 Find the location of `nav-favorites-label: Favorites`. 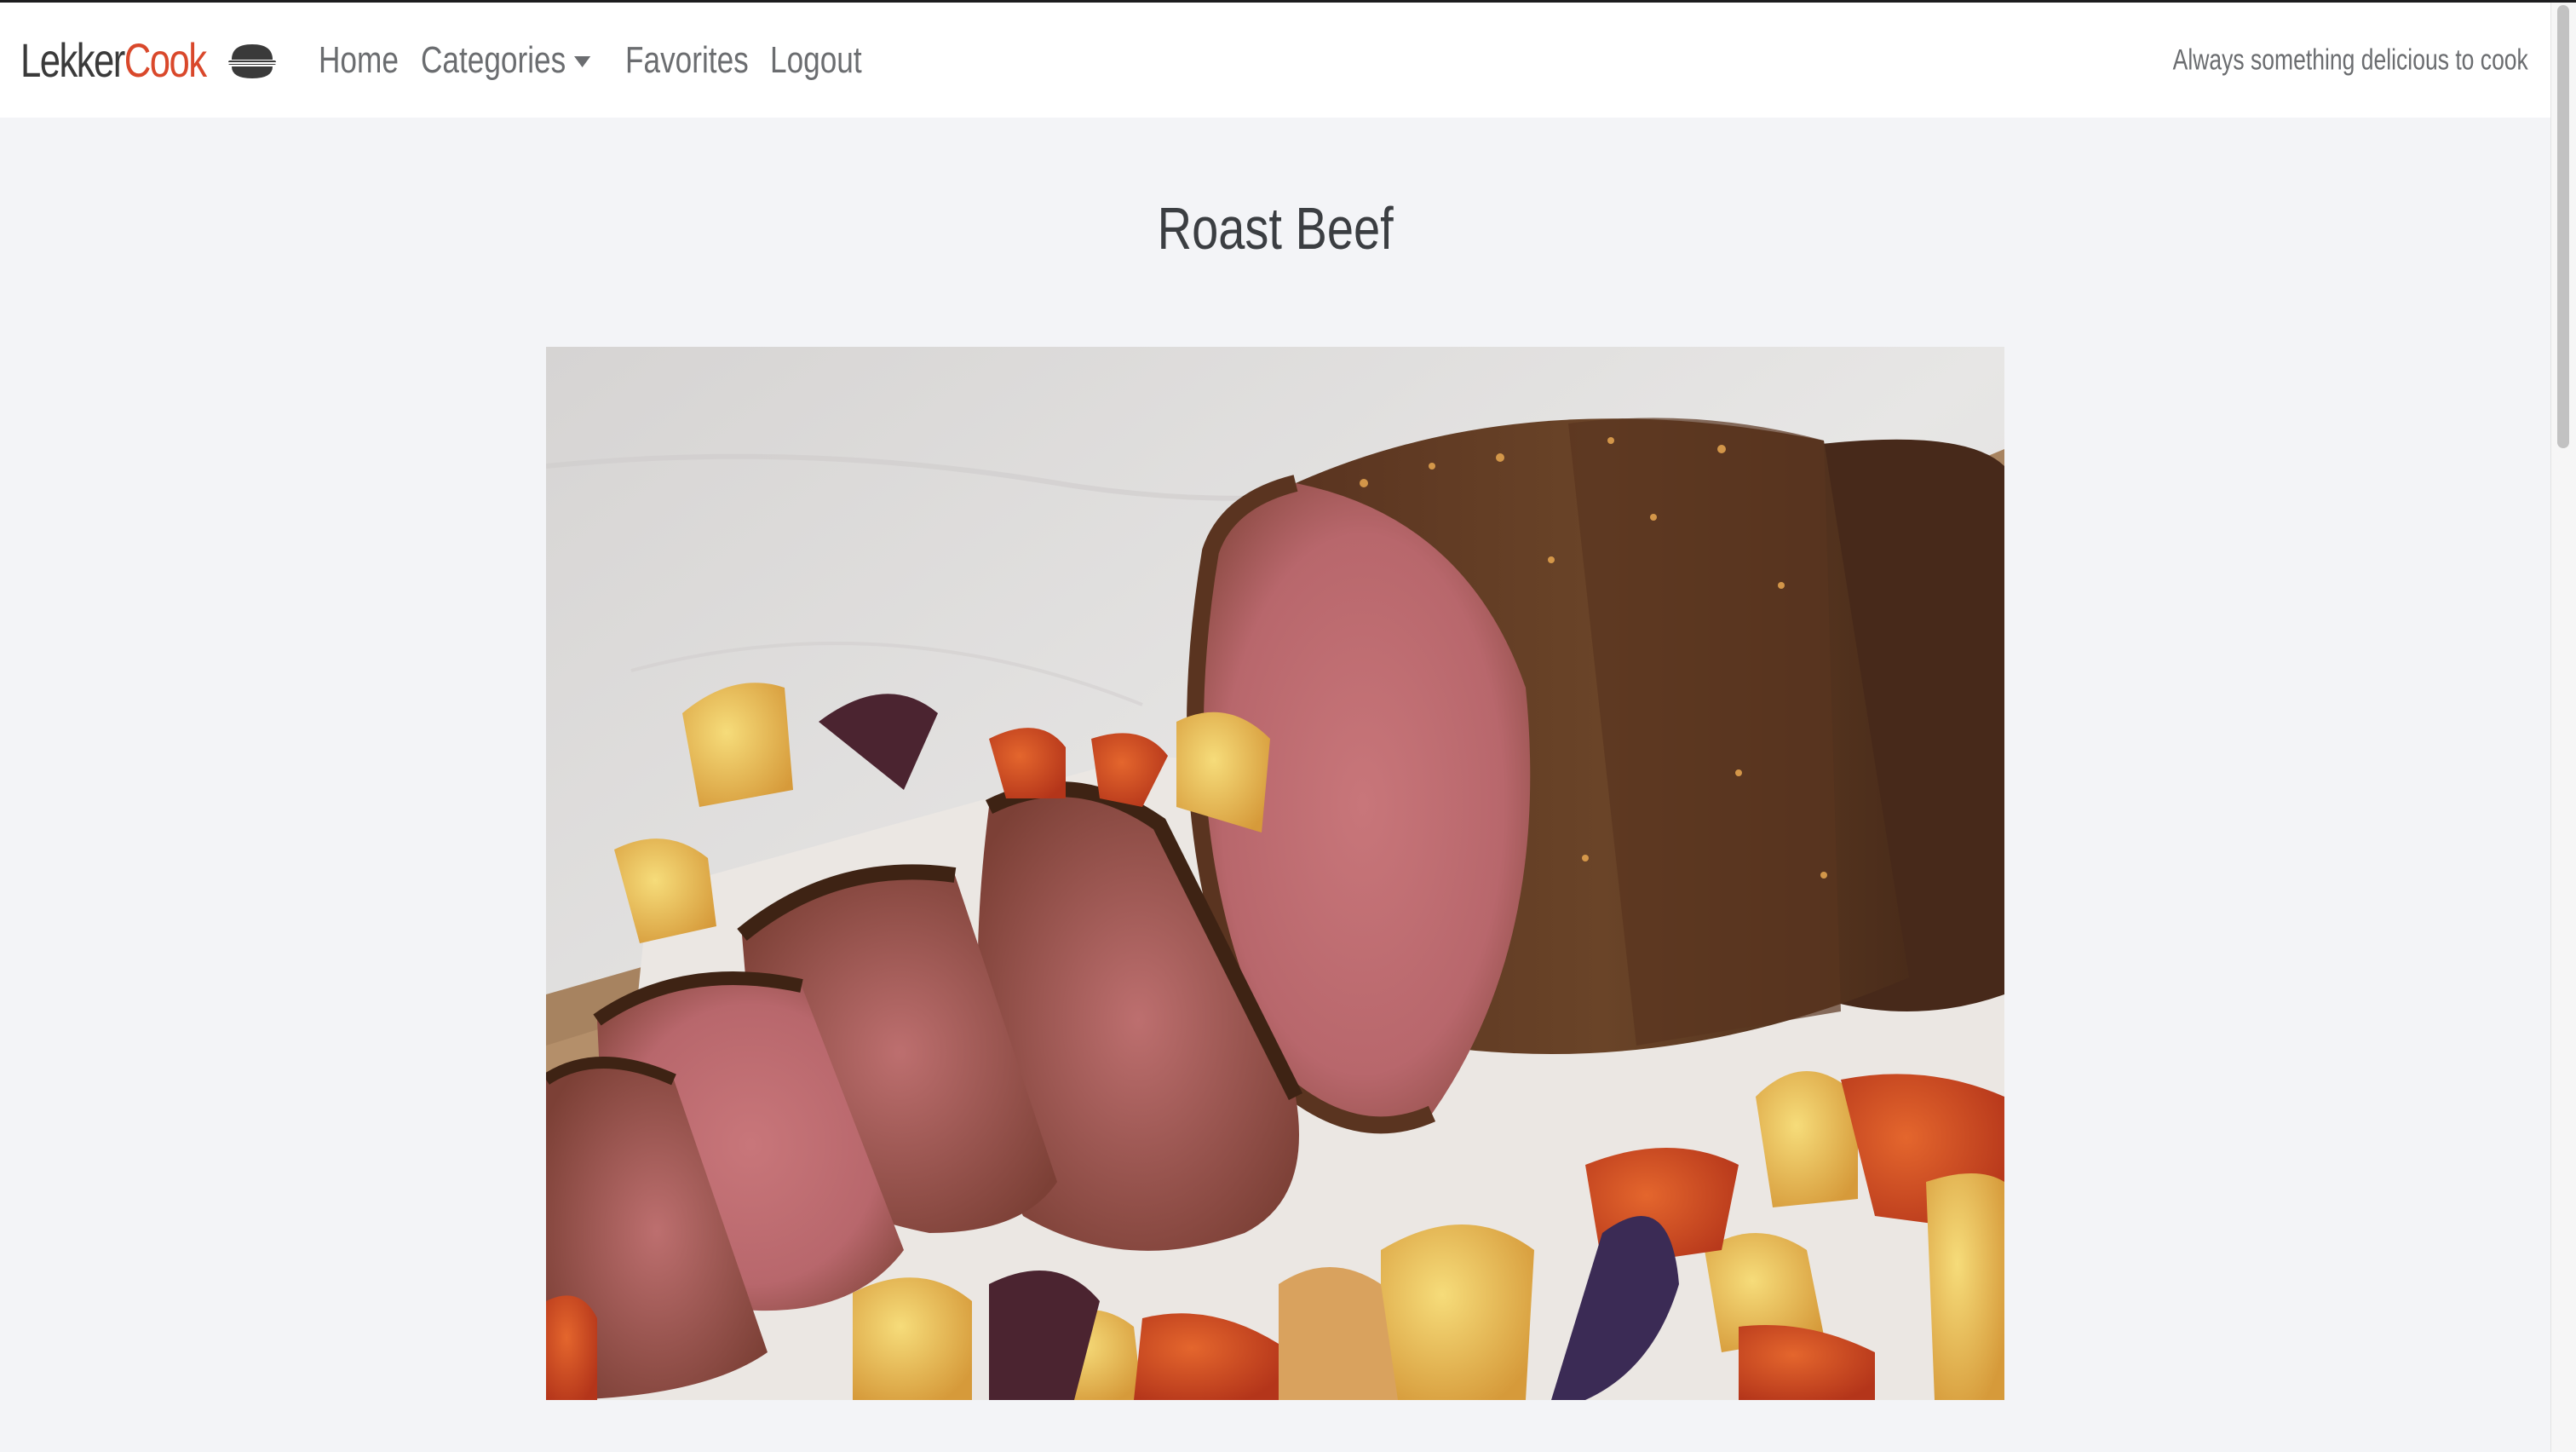

nav-favorites-label: Favorites is located at coordinates (687, 60).